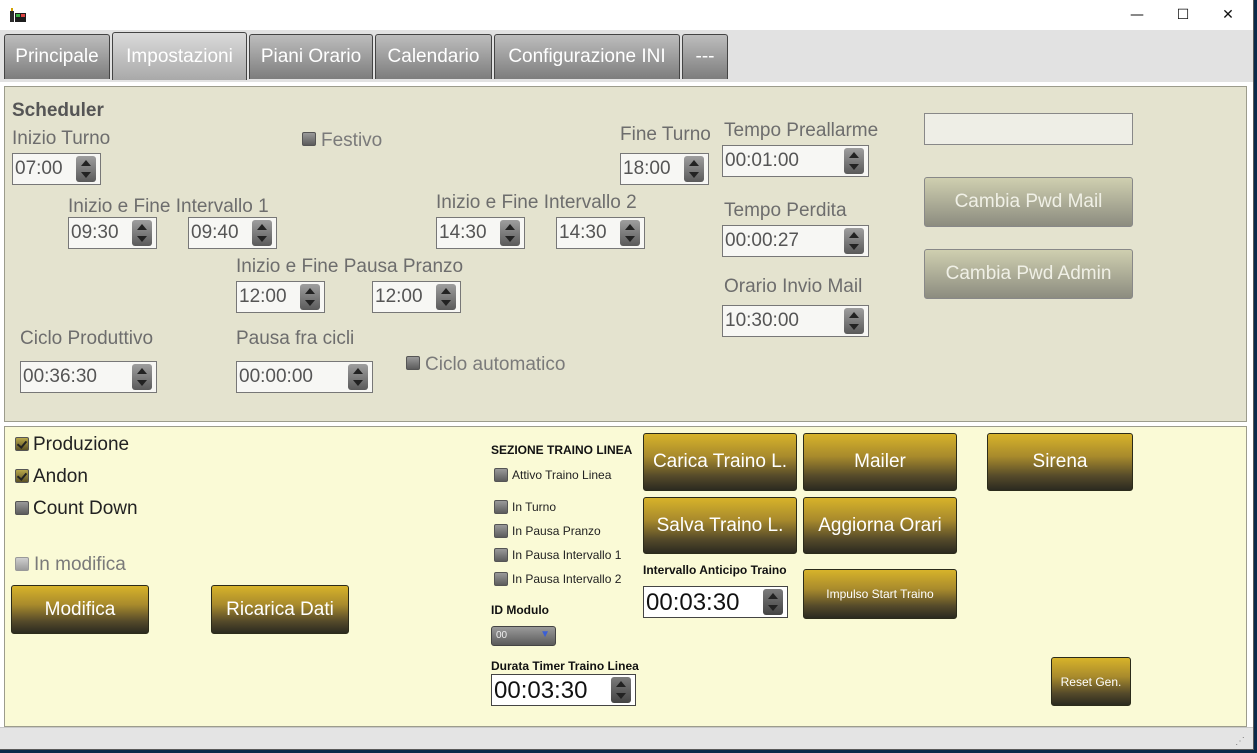  What do you see at coordinates (795, 161) in the screenshot?
I see `tempo-preallarme-spinner: 00:01:00` at bounding box center [795, 161].